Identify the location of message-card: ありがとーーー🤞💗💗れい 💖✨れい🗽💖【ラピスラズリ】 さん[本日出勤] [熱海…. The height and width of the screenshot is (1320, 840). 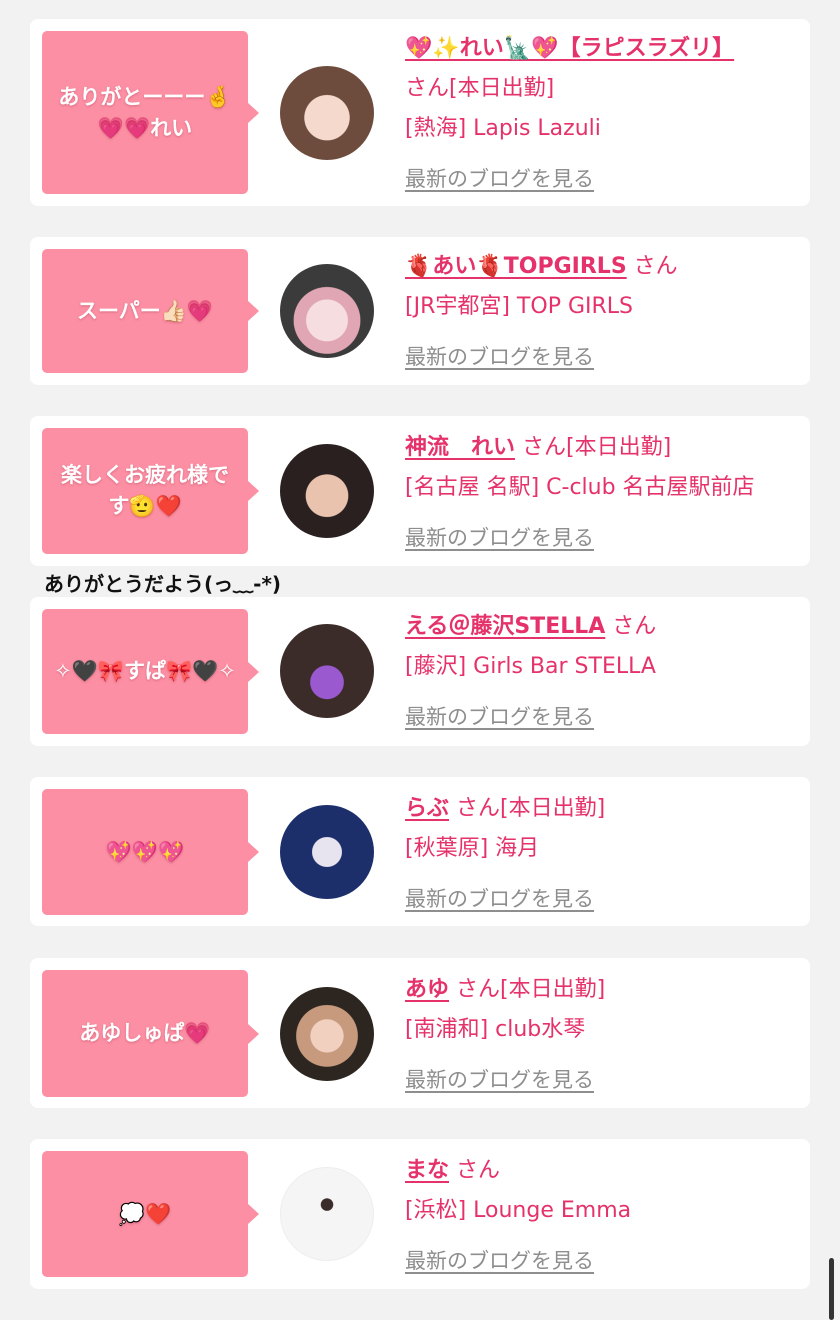
(420, 112).